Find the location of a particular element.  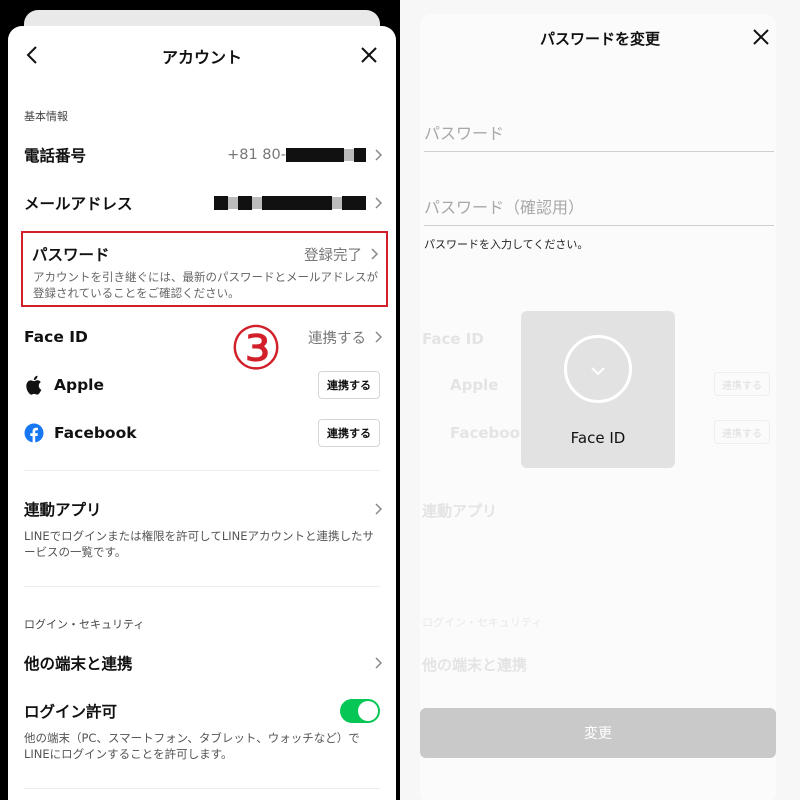

face-id-value: 連携する is located at coordinates (337, 338).